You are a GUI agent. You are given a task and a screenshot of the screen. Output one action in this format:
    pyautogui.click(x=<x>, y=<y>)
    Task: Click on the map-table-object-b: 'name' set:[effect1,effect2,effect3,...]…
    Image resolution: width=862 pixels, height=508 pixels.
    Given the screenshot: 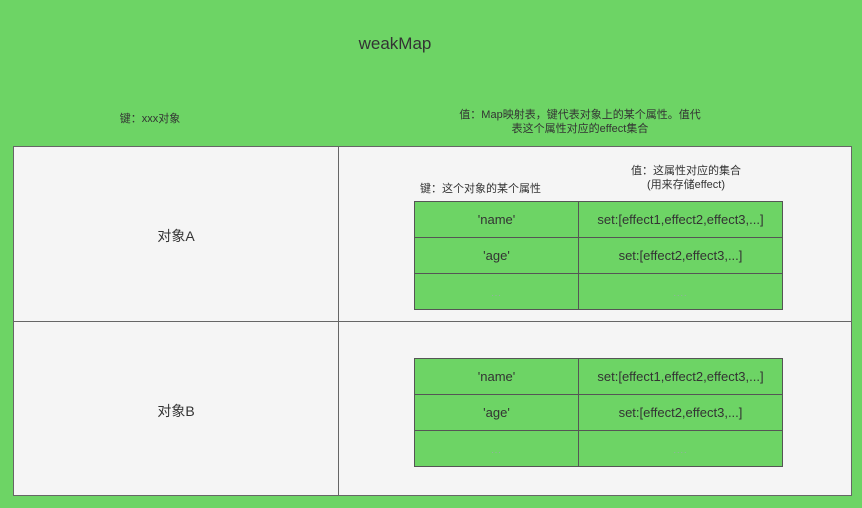 What is the action you would take?
    pyautogui.click(x=598, y=412)
    